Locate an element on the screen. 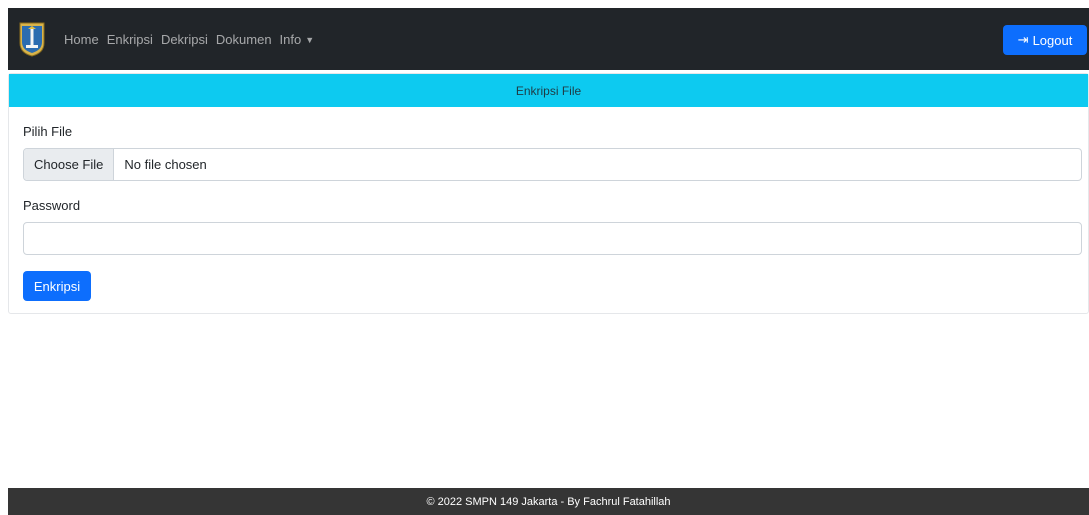 Image resolution: width=1089 pixels, height=515 pixels. file-input: Choose File No file chosen is located at coordinates (552, 164).